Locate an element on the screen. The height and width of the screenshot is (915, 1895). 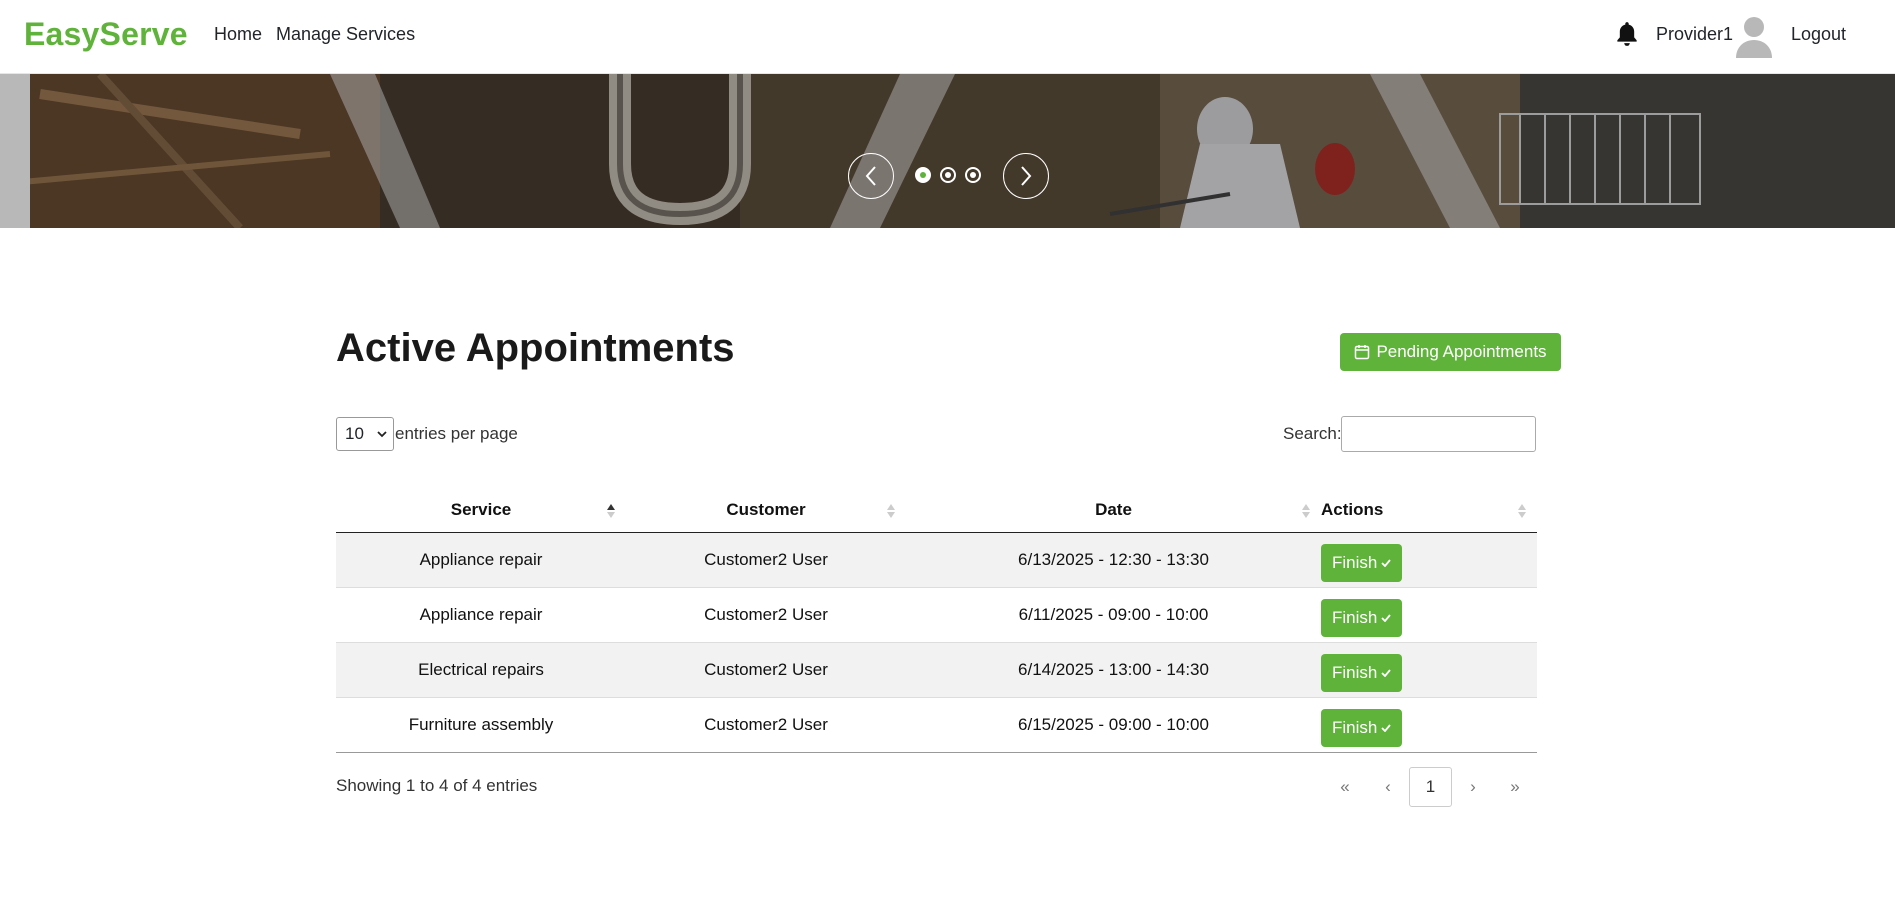
cell-date: 6/15/2025 - 09:00 - 10:00 is located at coordinates (1113, 725).